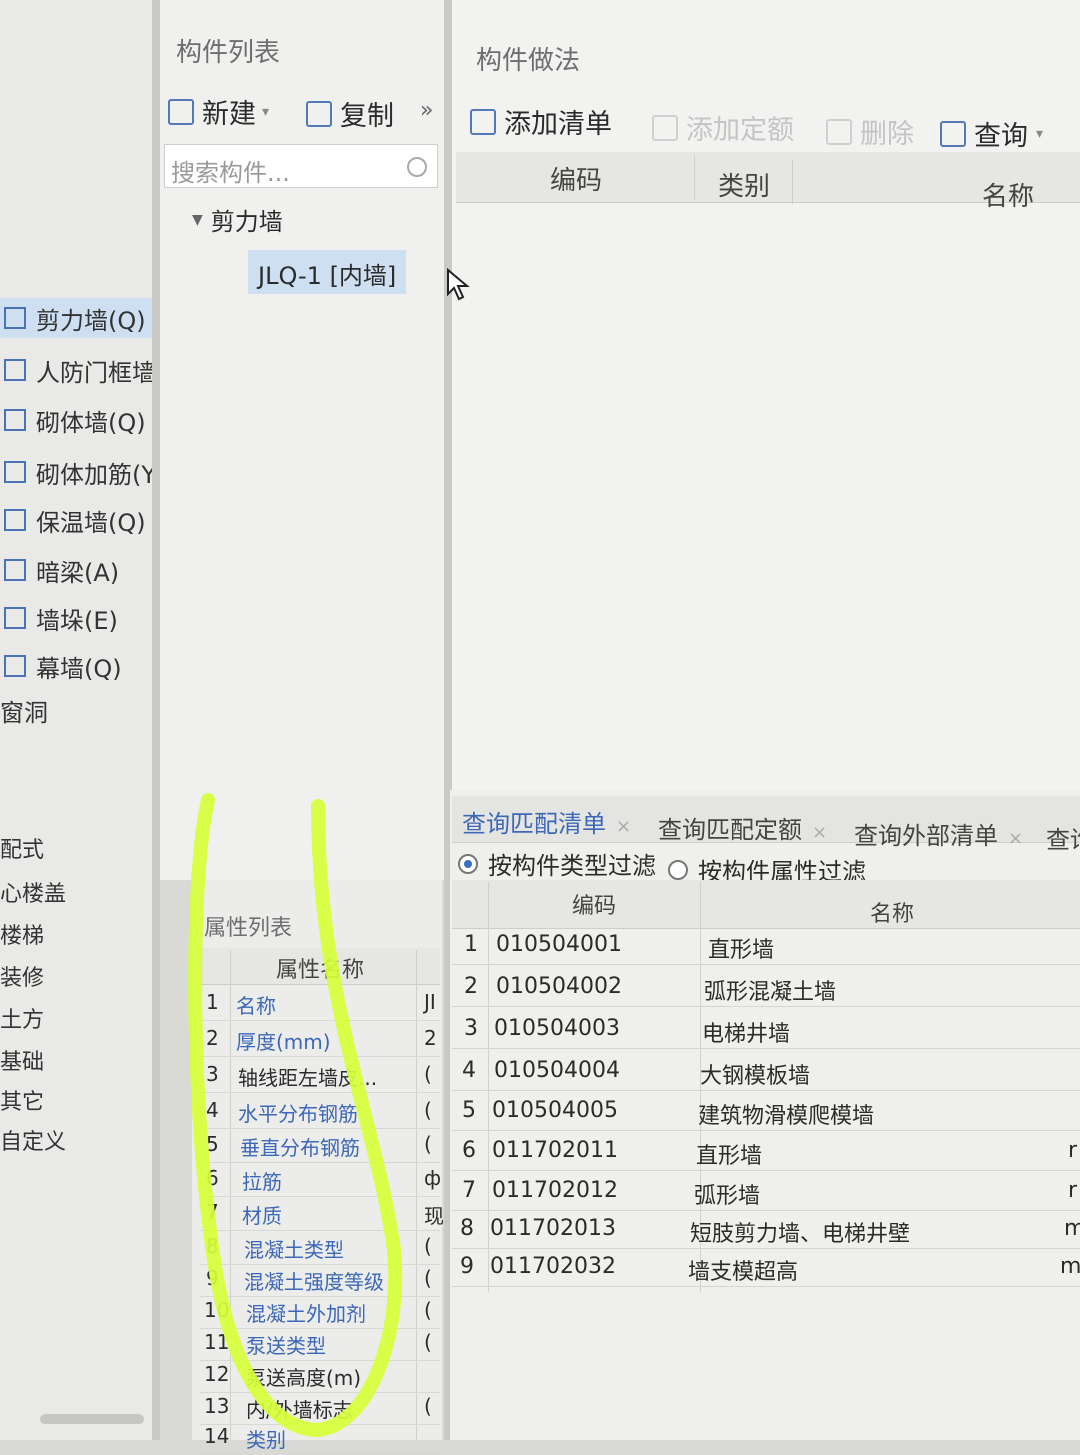  What do you see at coordinates (92, 1419) in the screenshot?
I see `horizontal-scrollbar` at bounding box center [92, 1419].